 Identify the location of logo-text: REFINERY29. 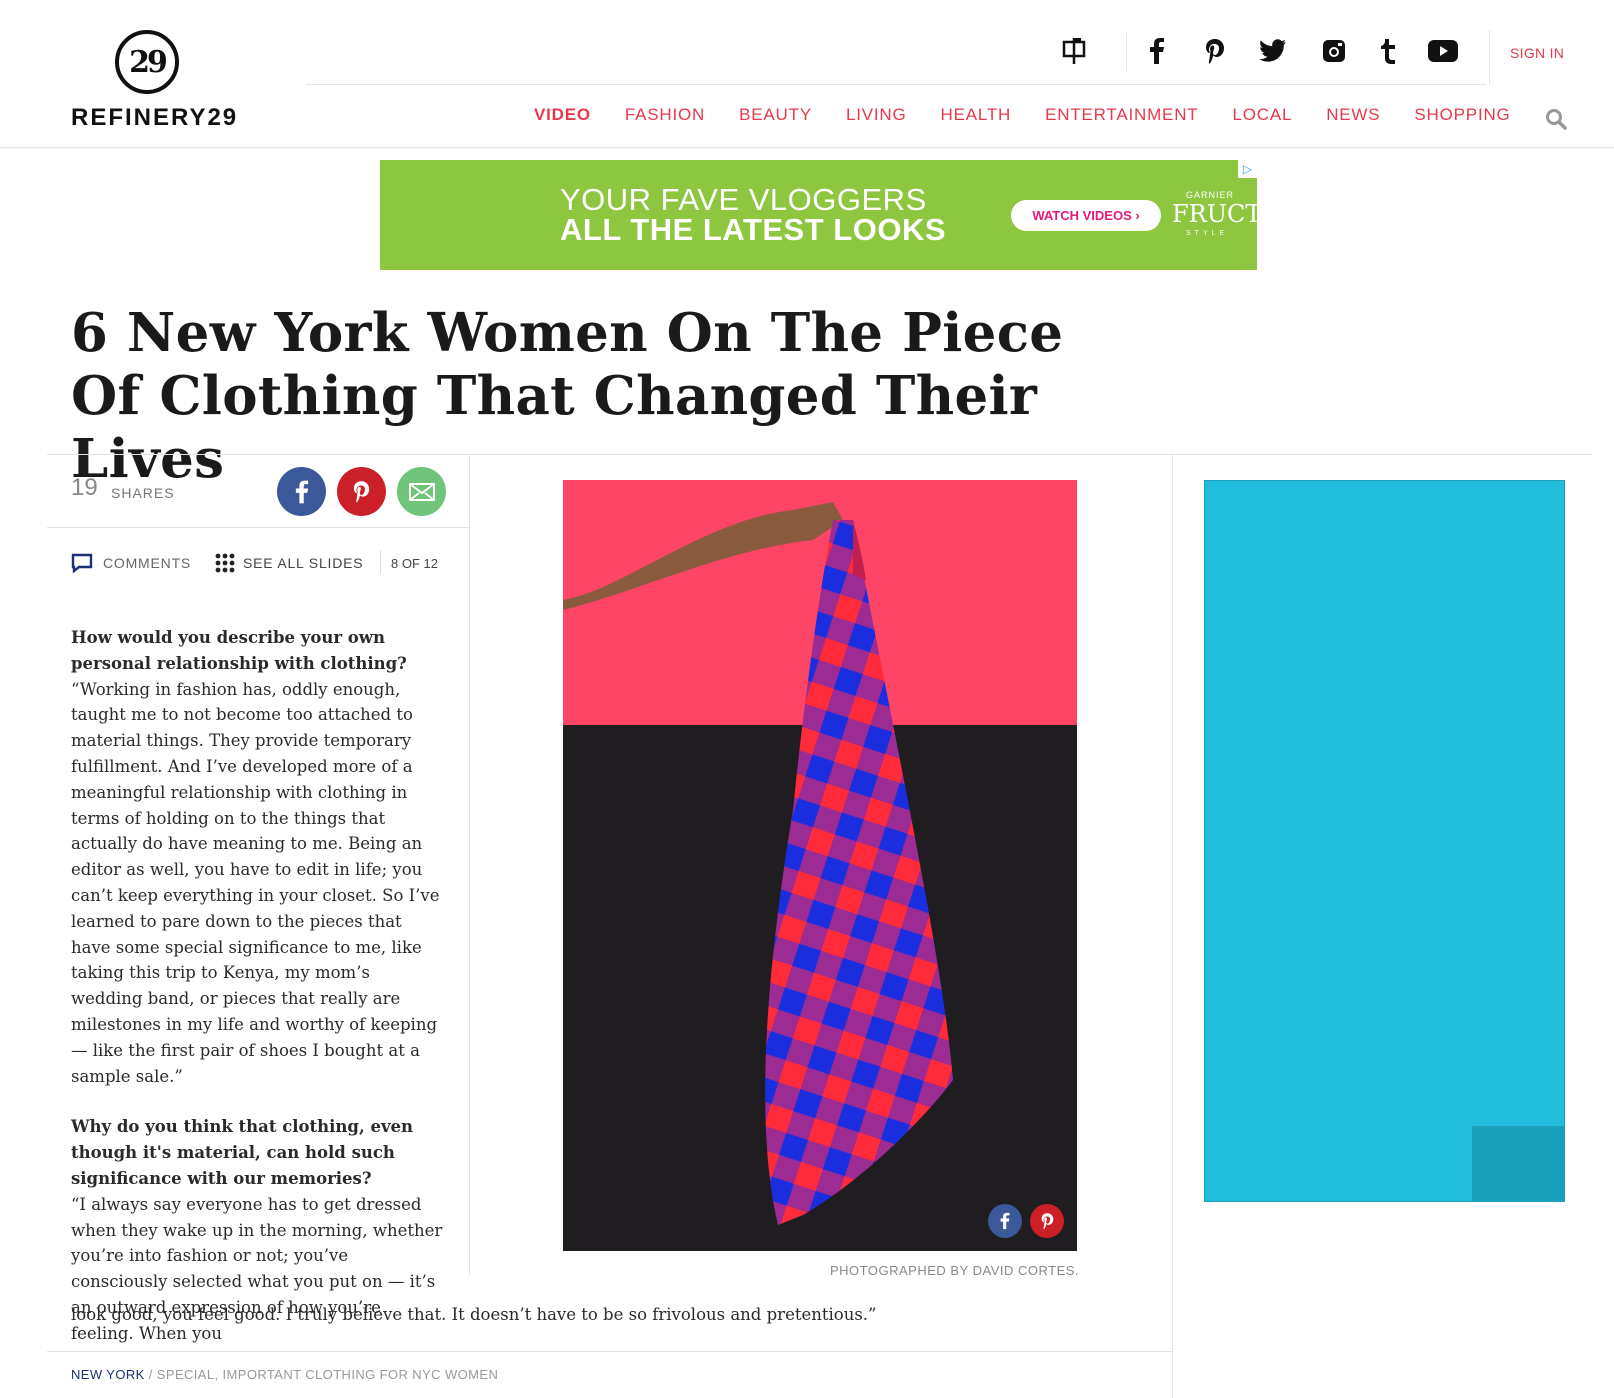
(154, 118).